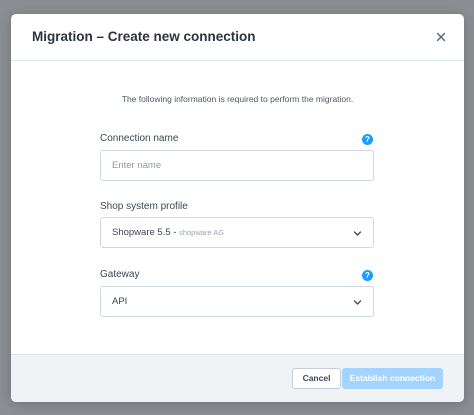 Image resolution: width=474 pixels, height=415 pixels. What do you see at coordinates (144, 232) in the screenshot?
I see `profile-name: Shopware 5.5 -` at bounding box center [144, 232].